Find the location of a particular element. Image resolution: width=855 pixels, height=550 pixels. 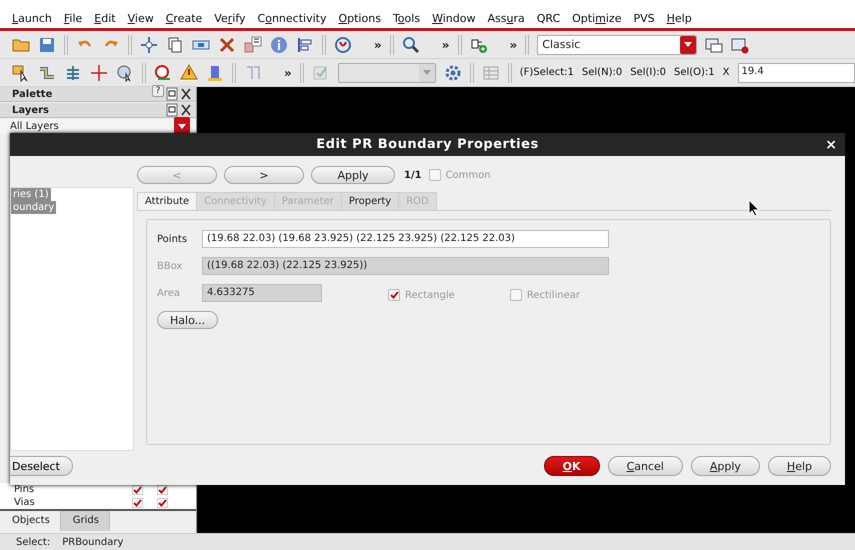

selection-count: Sel(O):1 is located at coordinates (694, 72).